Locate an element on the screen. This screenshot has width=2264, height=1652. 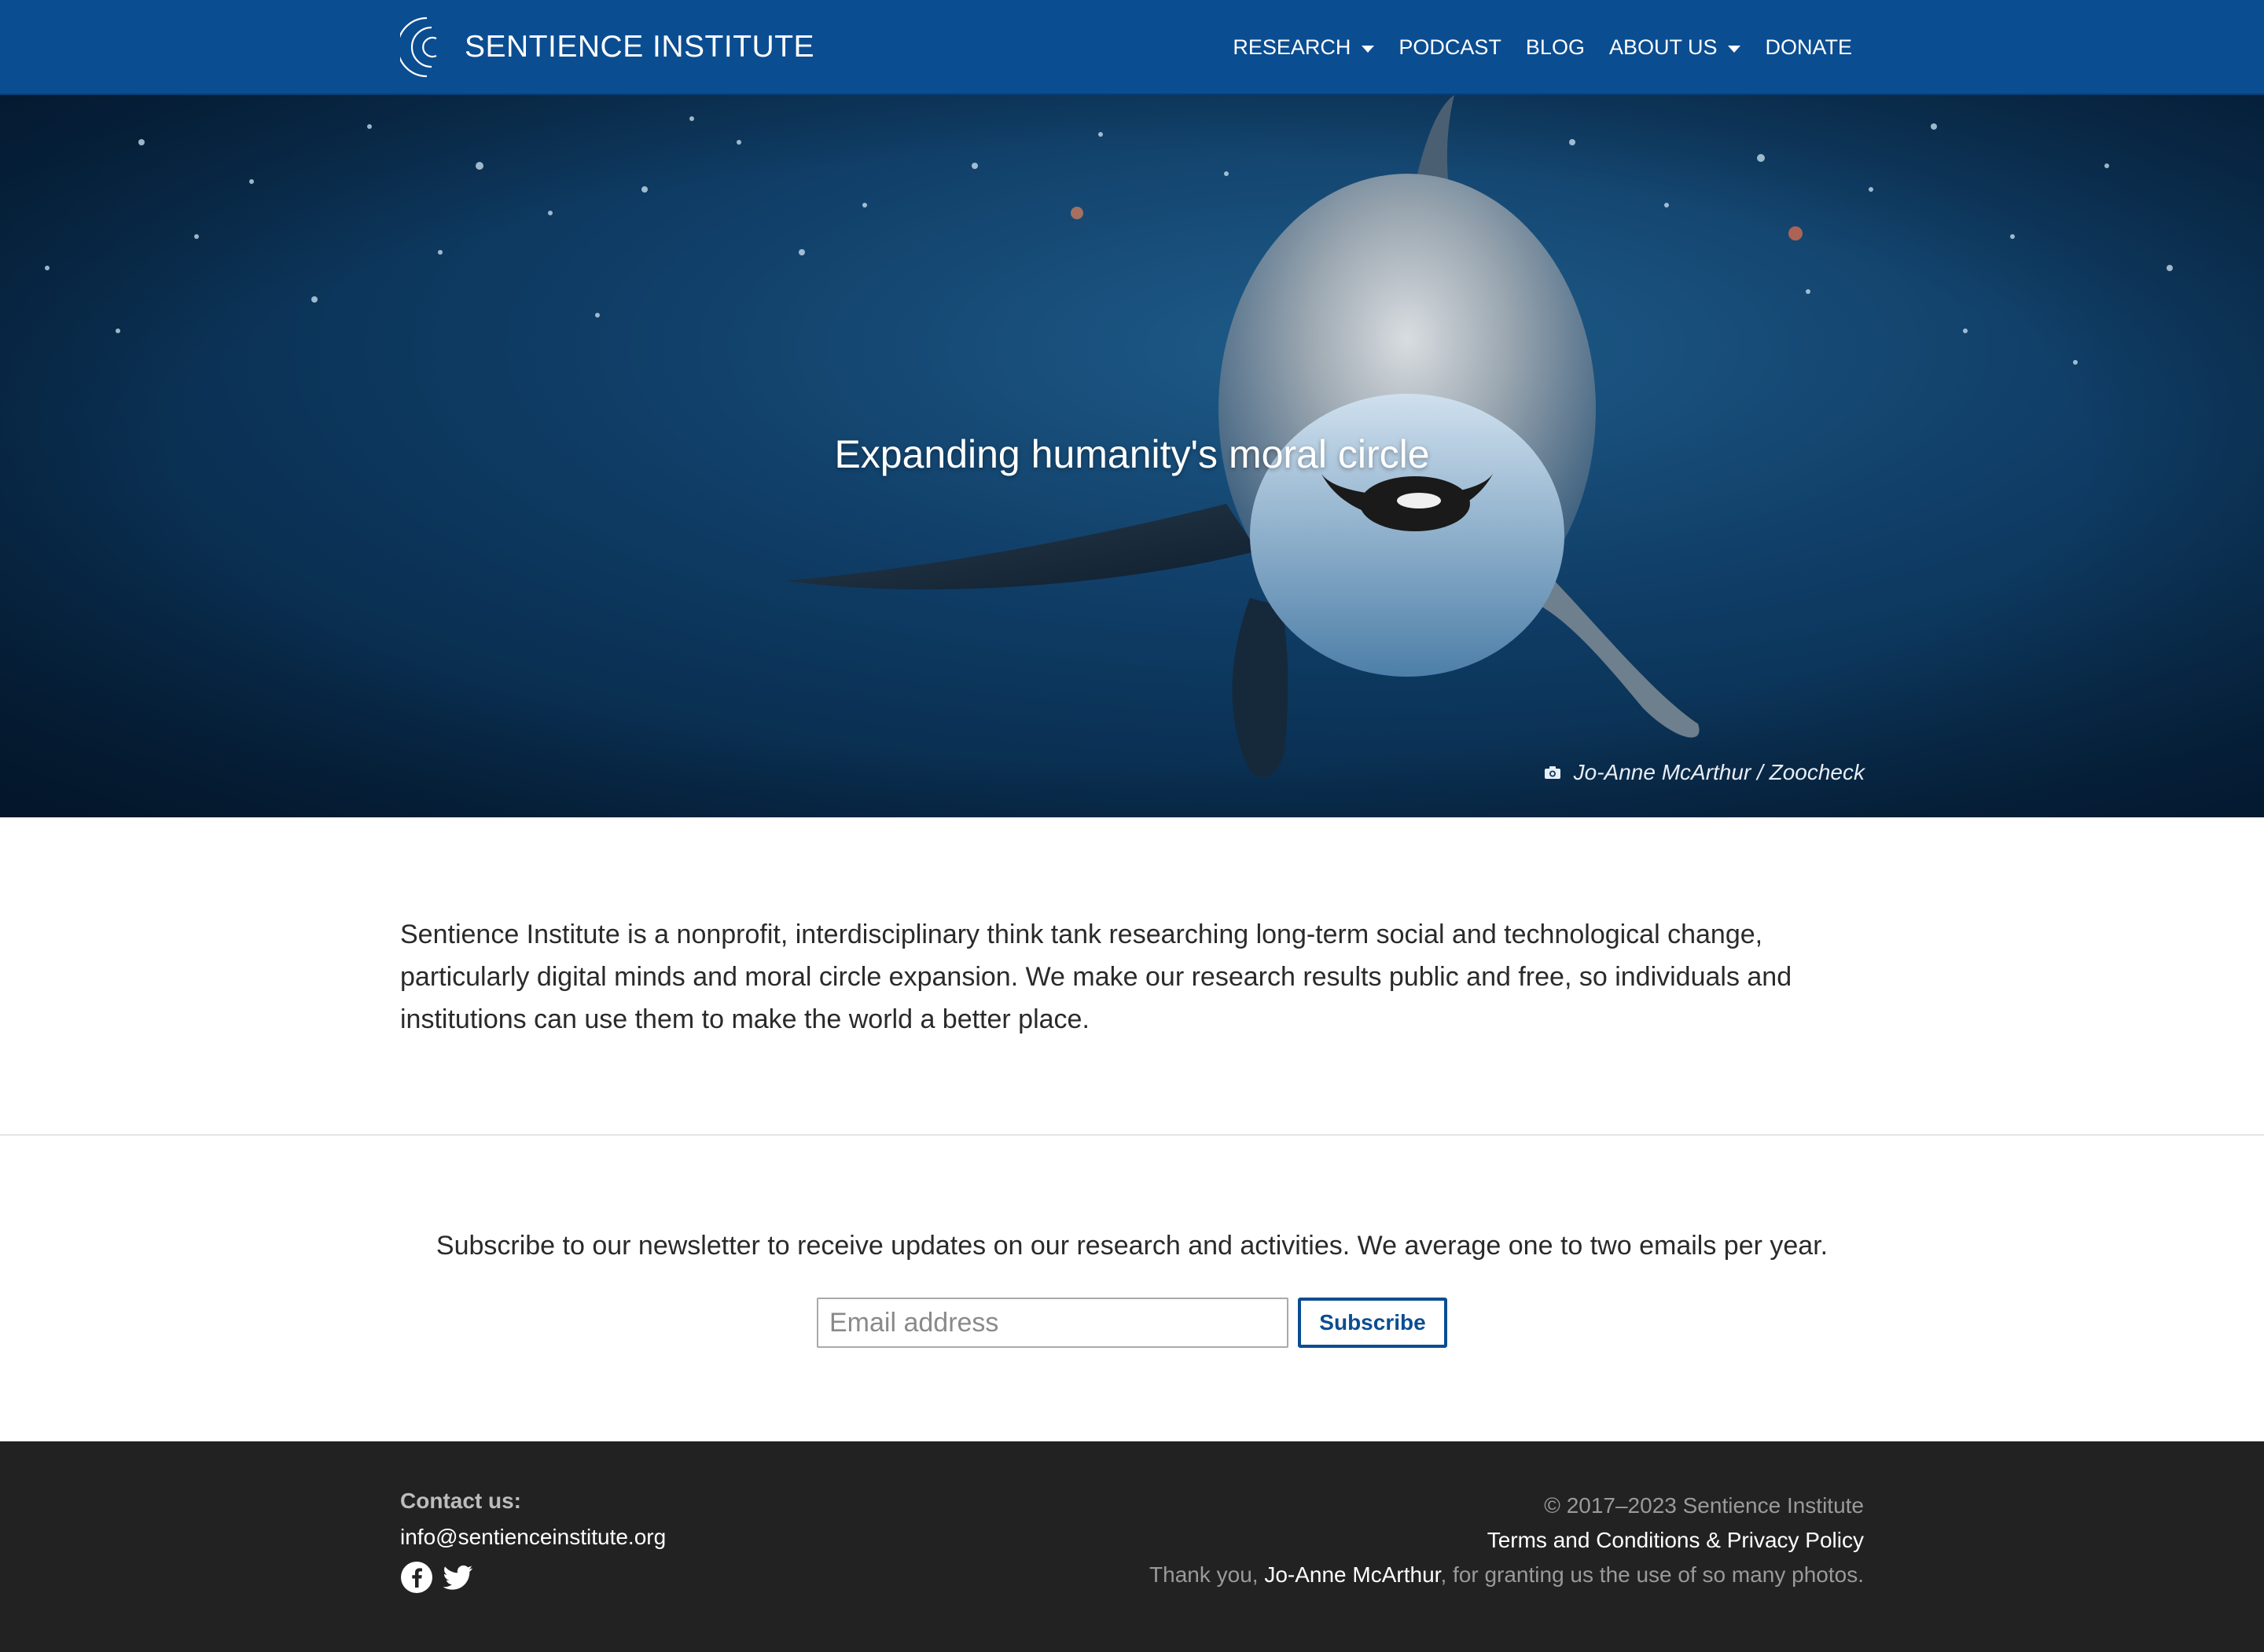
brand-link: SENTIENCE INSTITUTE is located at coordinates (607, 47).